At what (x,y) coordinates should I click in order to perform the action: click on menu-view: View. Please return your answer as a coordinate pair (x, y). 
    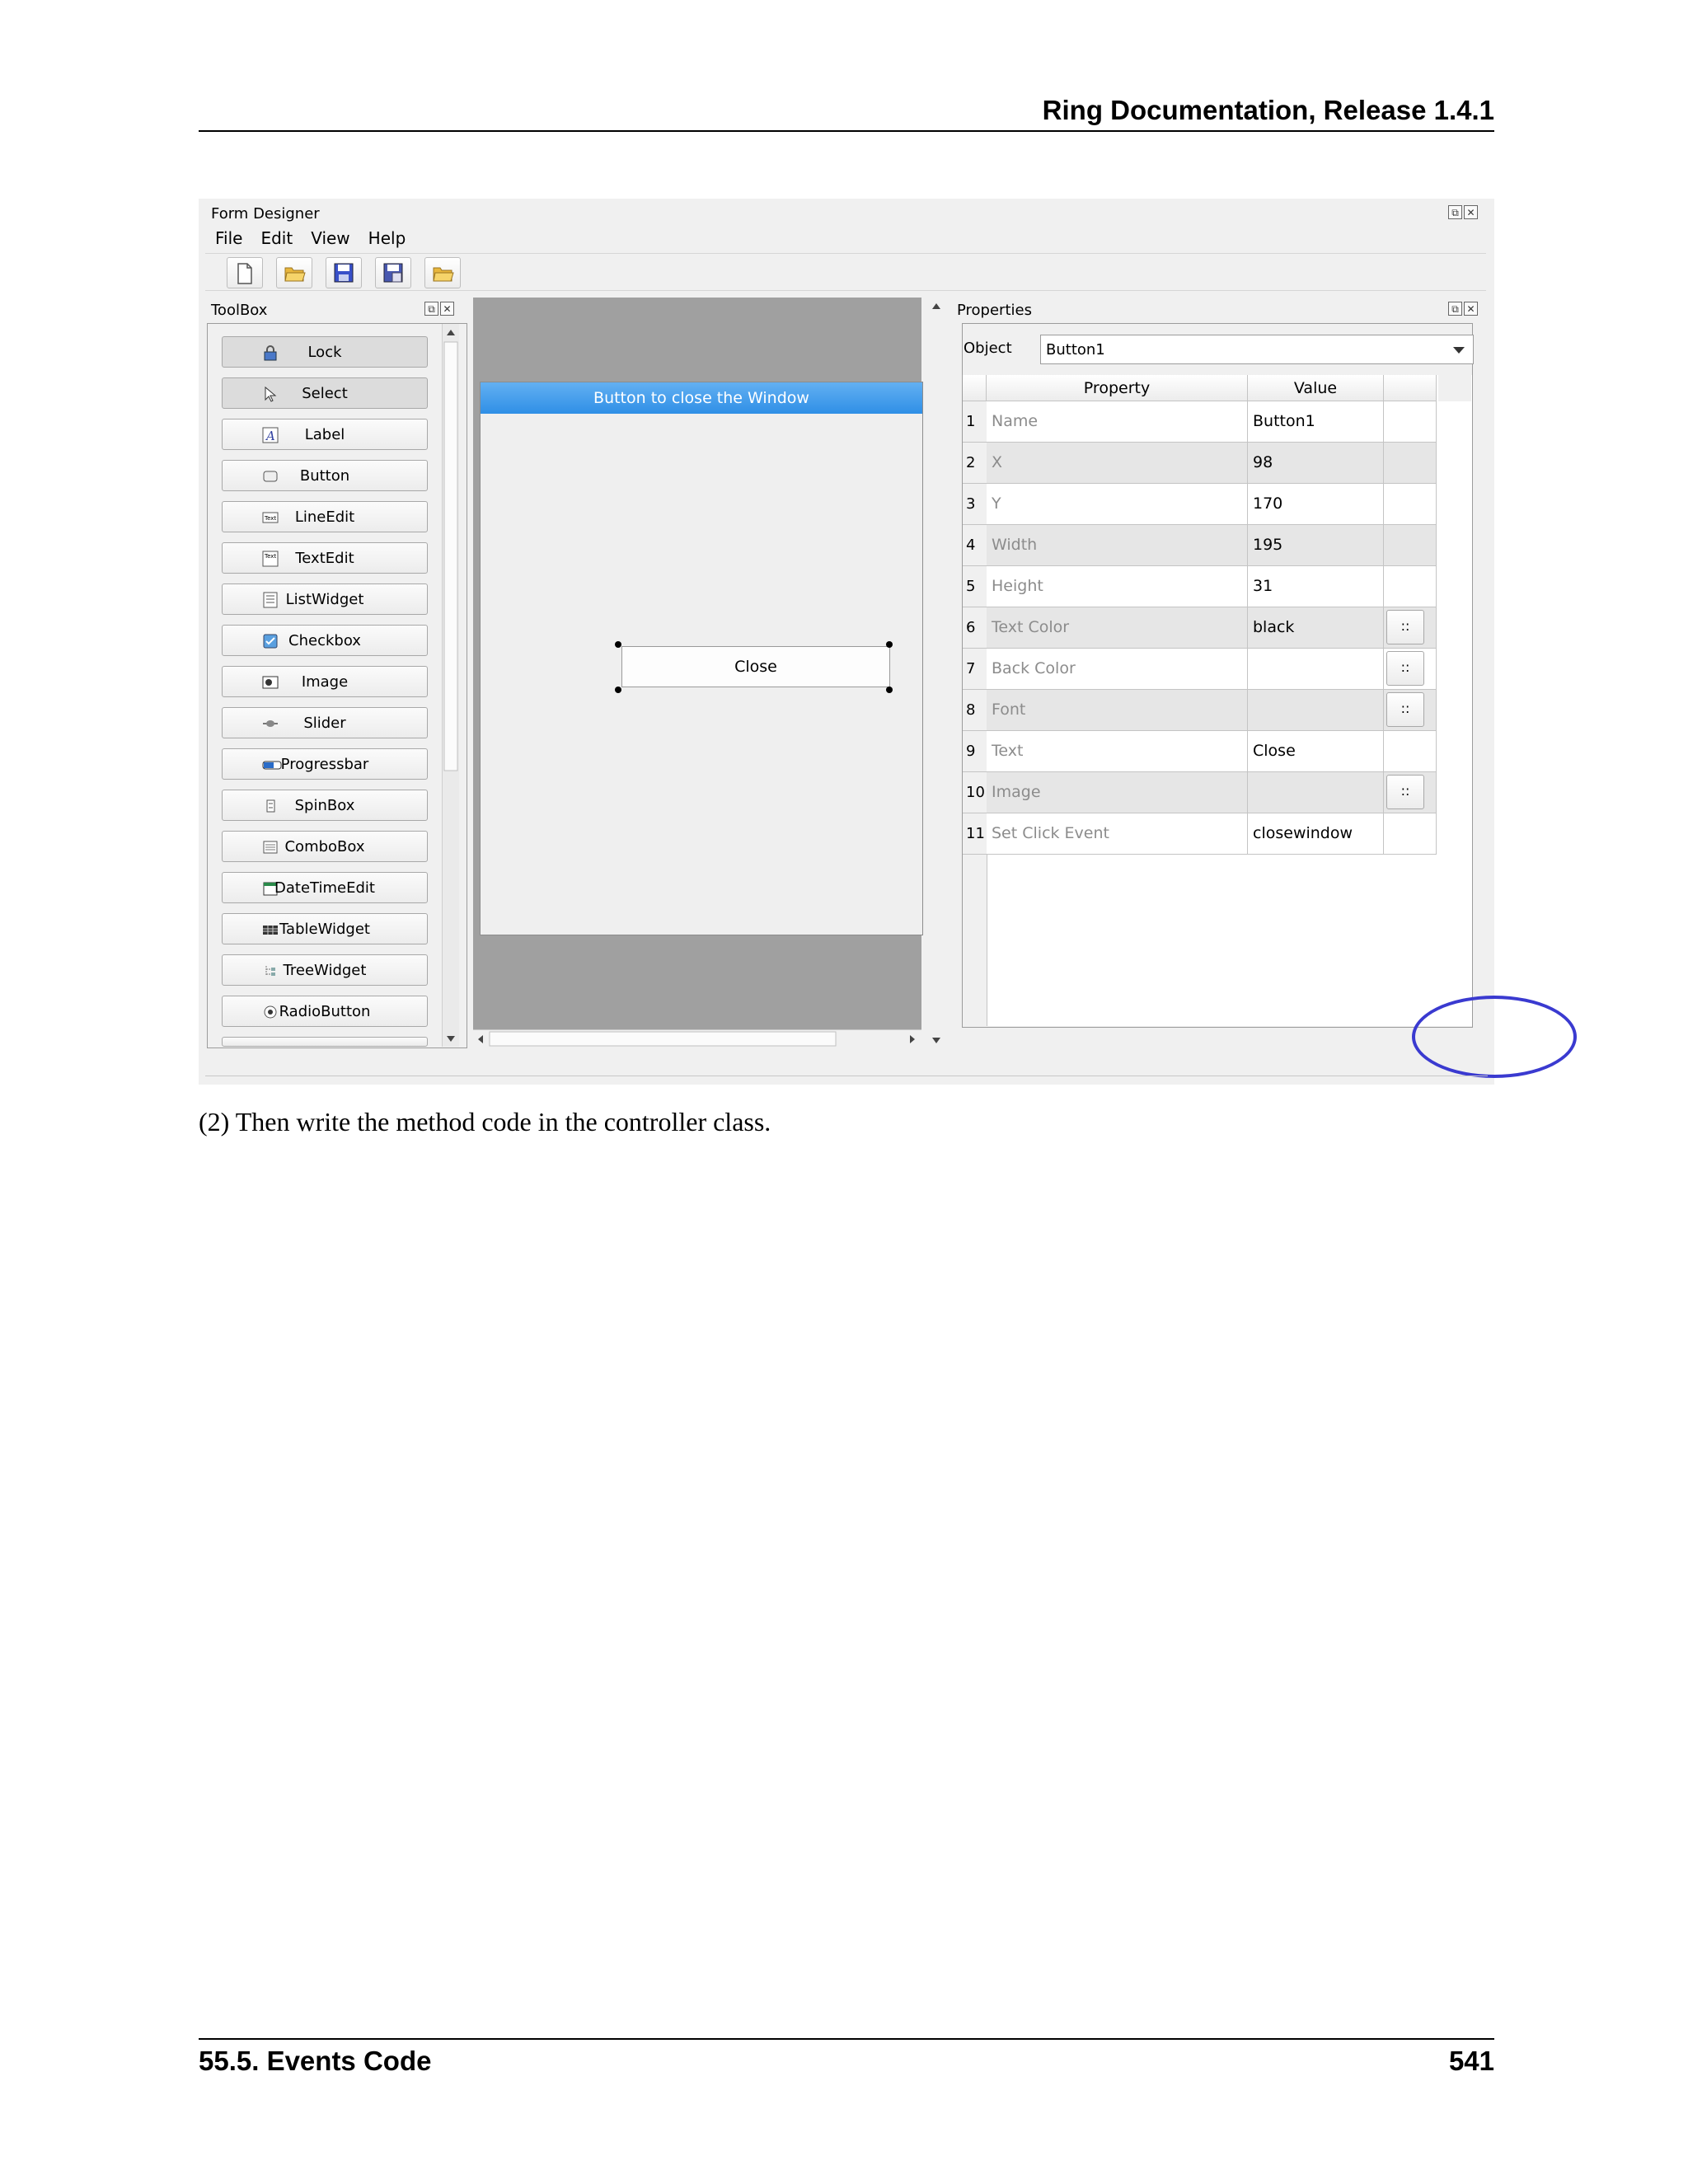
    Looking at the image, I should click on (330, 238).